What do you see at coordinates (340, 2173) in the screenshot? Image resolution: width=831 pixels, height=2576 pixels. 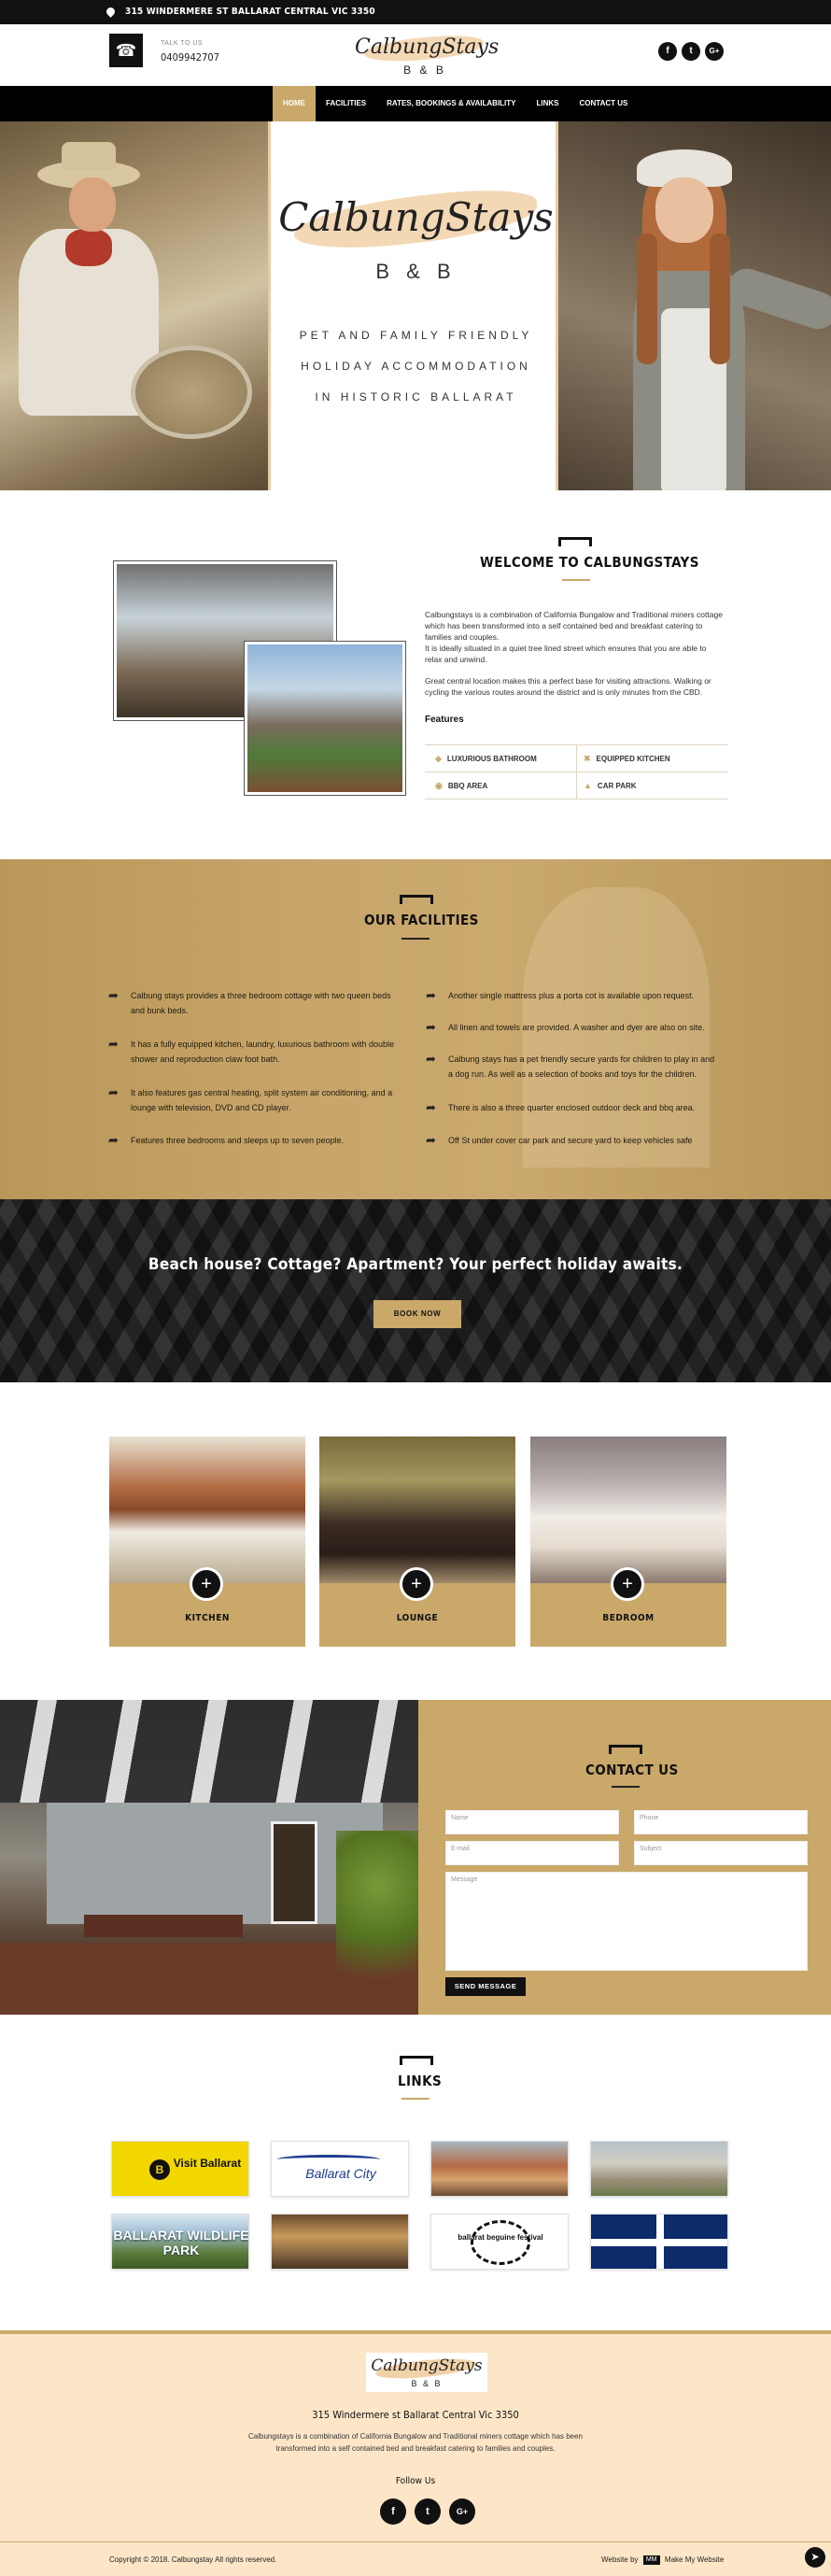 I see `link-label: Ballarat City` at bounding box center [340, 2173].